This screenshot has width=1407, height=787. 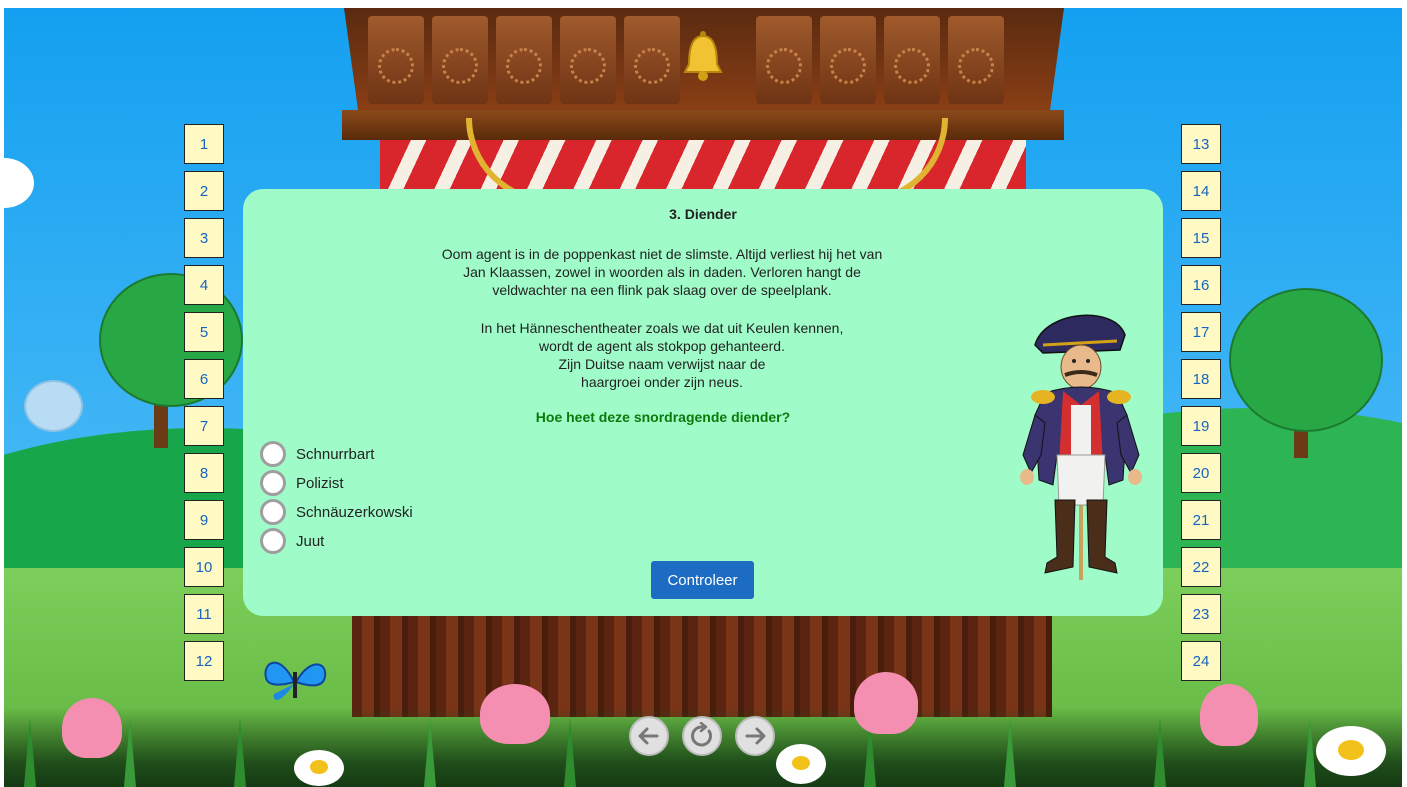 What do you see at coordinates (1201, 567) in the screenshot?
I see `question-number-tile: 22` at bounding box center [1201, 567].